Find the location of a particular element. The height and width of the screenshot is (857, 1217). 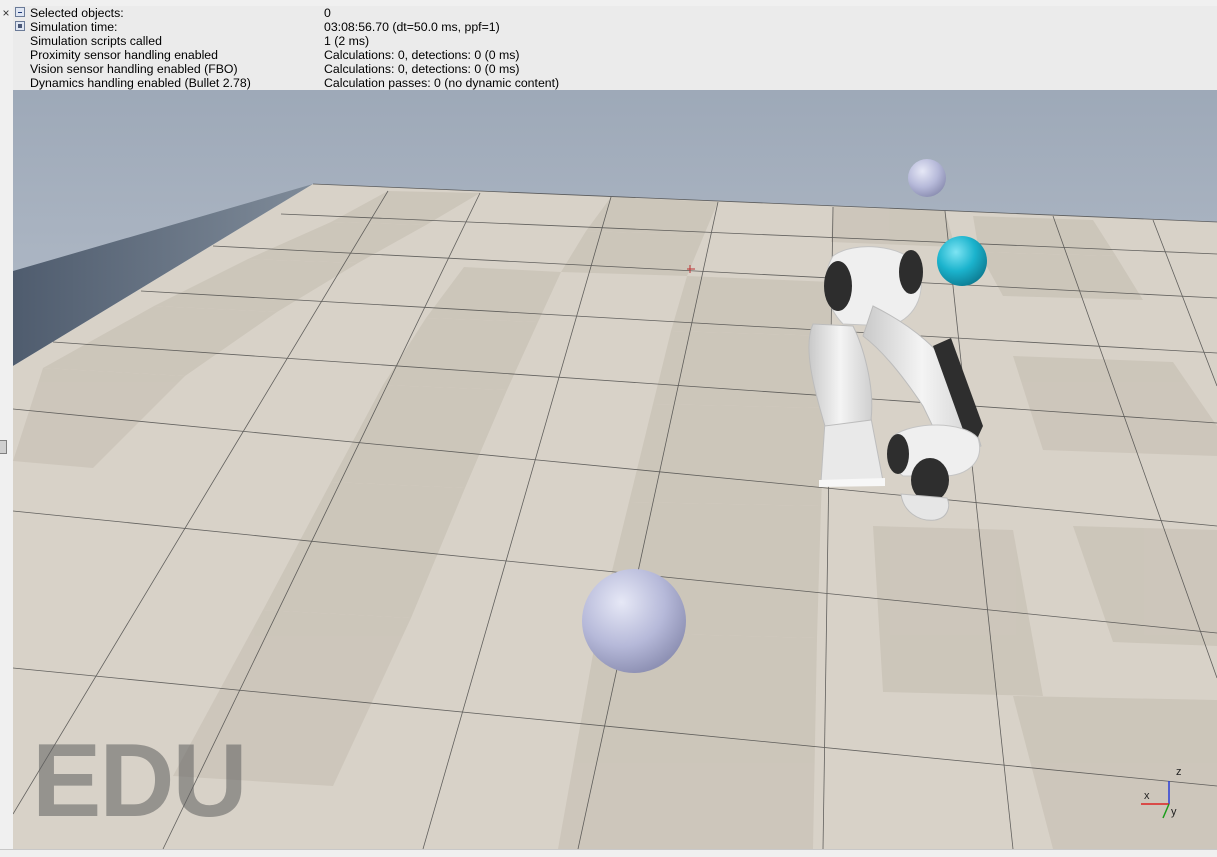

info-label: Simulation time: is located at coordinates (74, 27).